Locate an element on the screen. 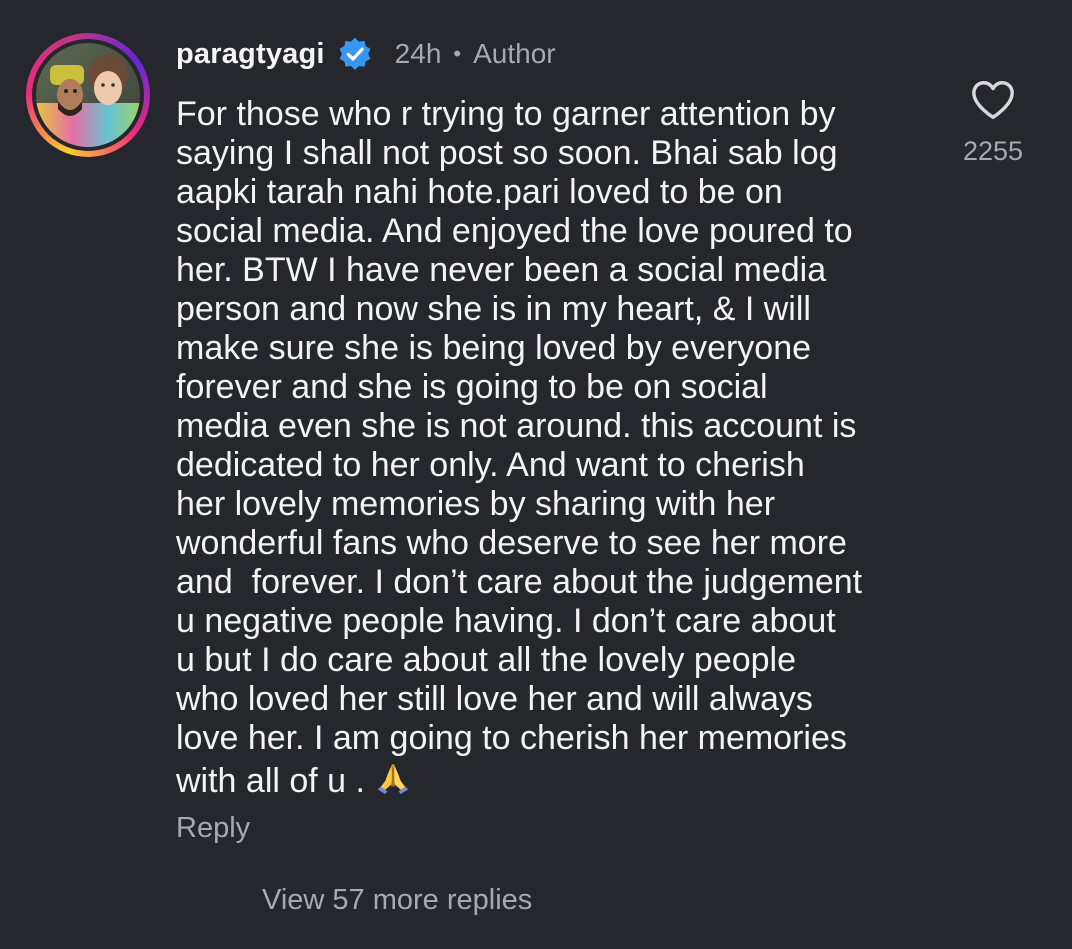 The width and height of the screenshot is (1072, 949). avatar-ring-gap is located at coordinates (88, 95).